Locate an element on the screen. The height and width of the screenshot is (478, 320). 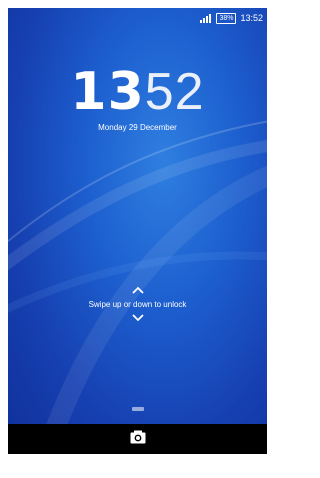
clock-minutes: 52 is located at coordinates (174, 92).